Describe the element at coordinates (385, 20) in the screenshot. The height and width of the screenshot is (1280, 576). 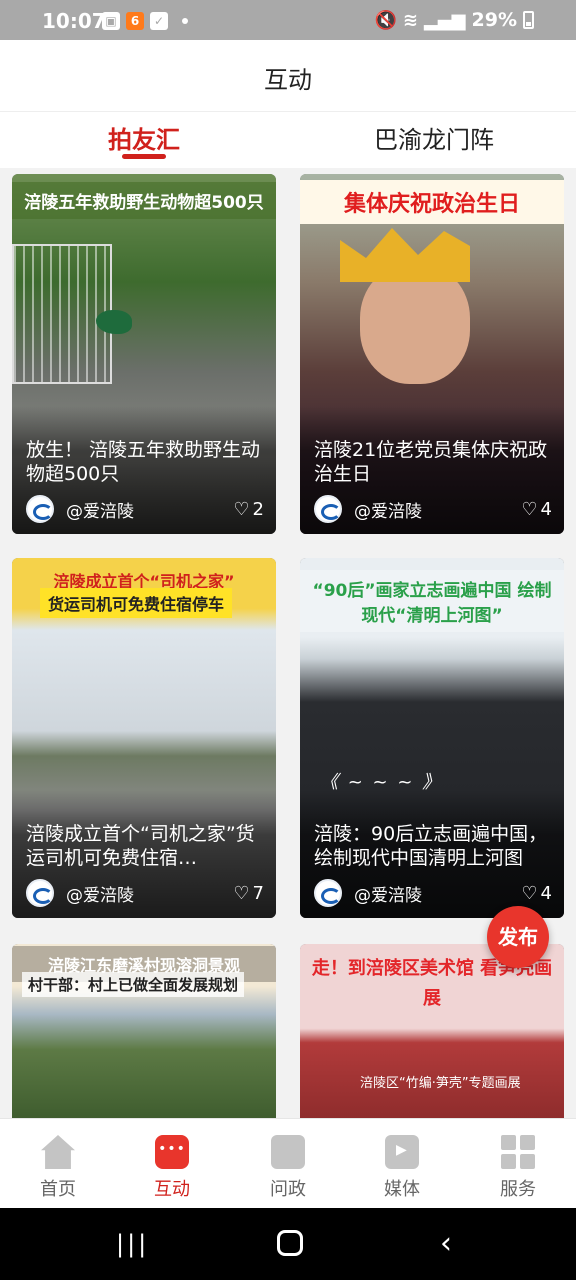
I see `mute-icon: 🔇` at that location.